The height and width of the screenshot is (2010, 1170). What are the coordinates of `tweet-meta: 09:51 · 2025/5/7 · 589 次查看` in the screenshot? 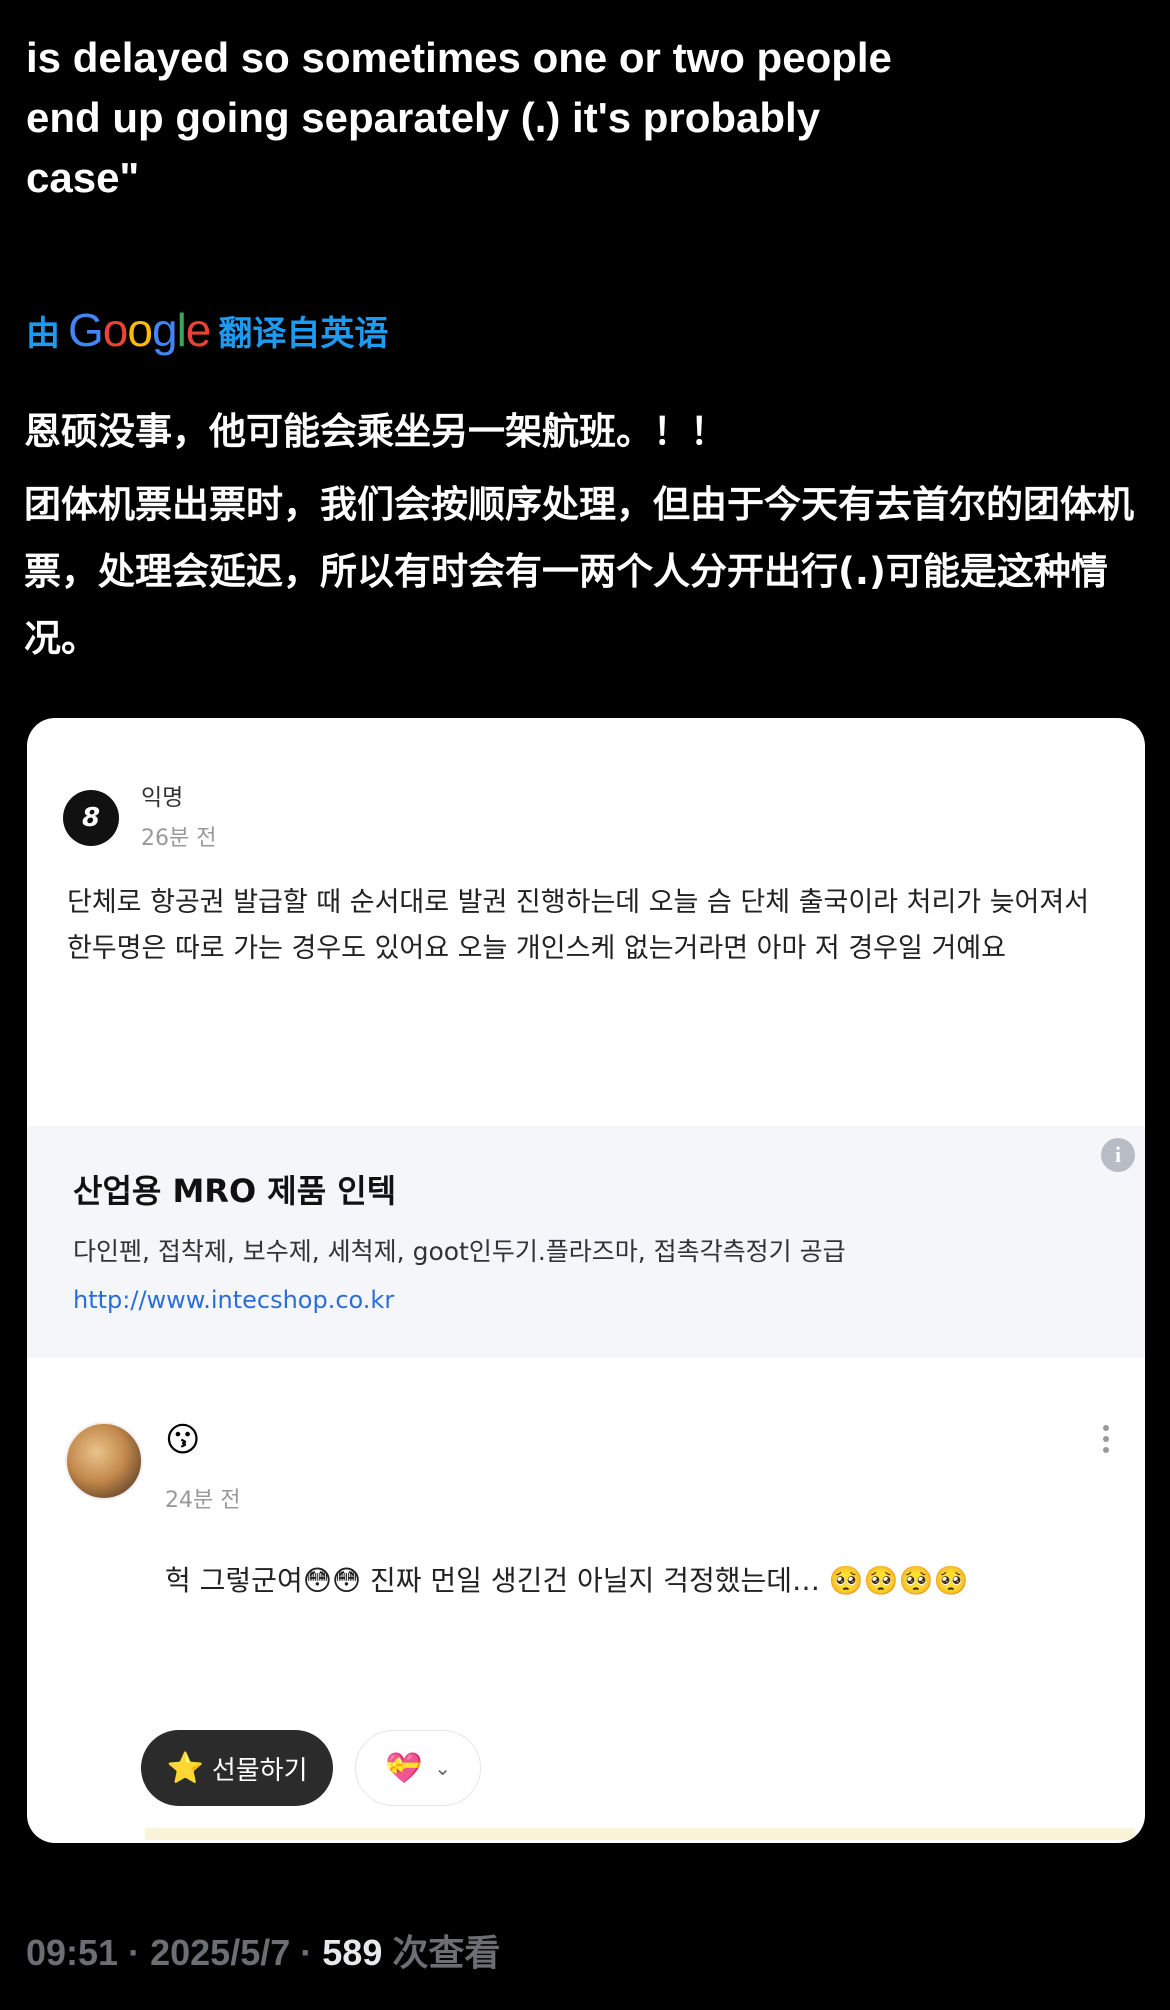 It's located at (263, 1950).